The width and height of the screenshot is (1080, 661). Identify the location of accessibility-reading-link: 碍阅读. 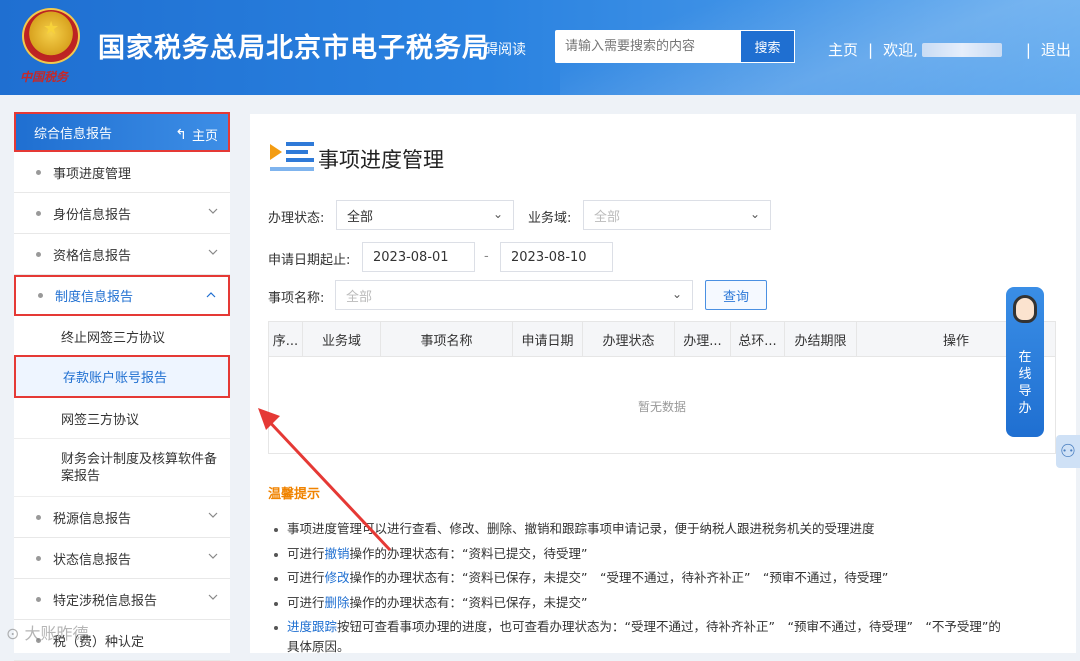
(505, 49).